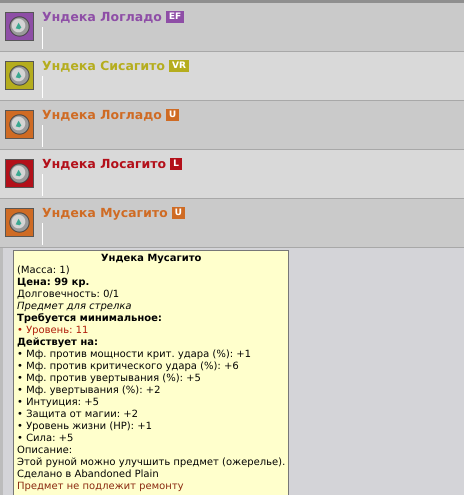 The height and width of the screenshot is (495, 464). Describe the element at coordinates (151, 463) in the screenshot. I see `tooltip-line: Этой руной можно улучшить предмет (ожерелье).` at that location.